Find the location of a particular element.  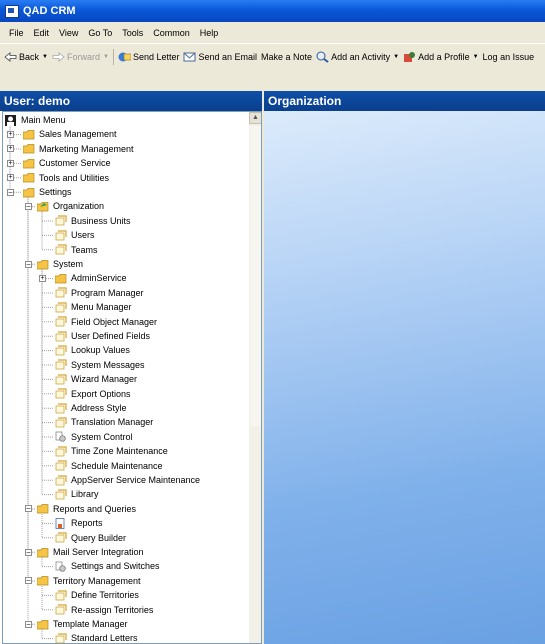

tree-item-library: Library is located at coordinates (77, 494).